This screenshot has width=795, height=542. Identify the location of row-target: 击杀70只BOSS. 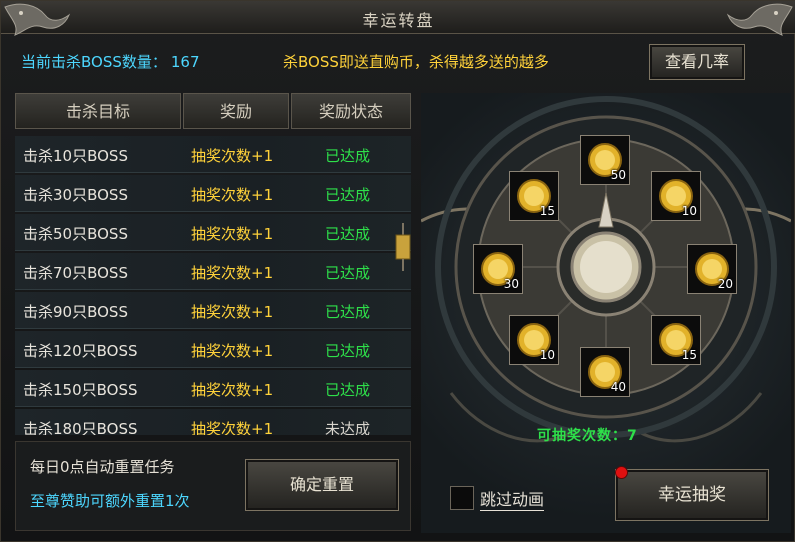
(75, 273).